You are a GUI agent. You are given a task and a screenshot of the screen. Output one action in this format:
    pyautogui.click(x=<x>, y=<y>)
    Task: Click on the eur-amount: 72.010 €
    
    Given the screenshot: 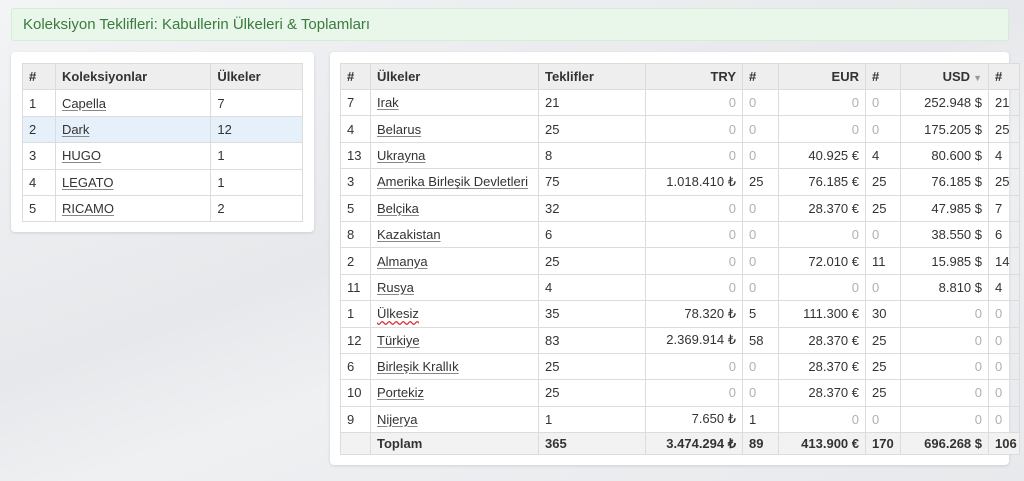 What is the action you would take?
    pyautogui.click(x=822, y=261)
    